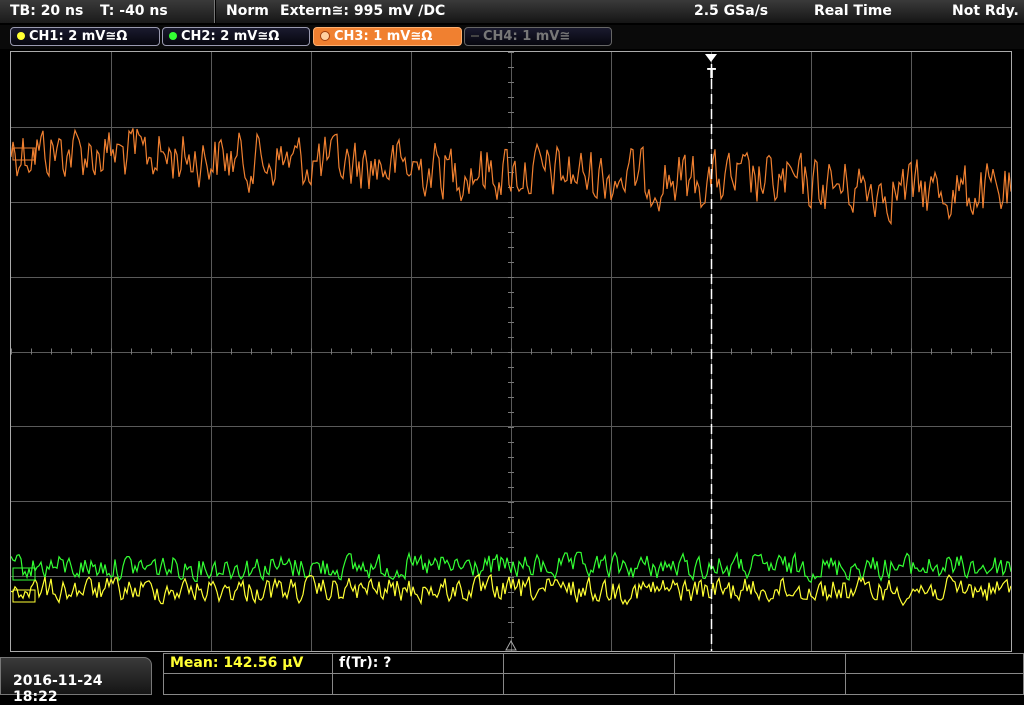 The height and width of the screenshot is (705, 1024). Describe the element at coordinates (47, 11) in the screenshot. I see `timebase-label: TB: 20 ns` at that location.